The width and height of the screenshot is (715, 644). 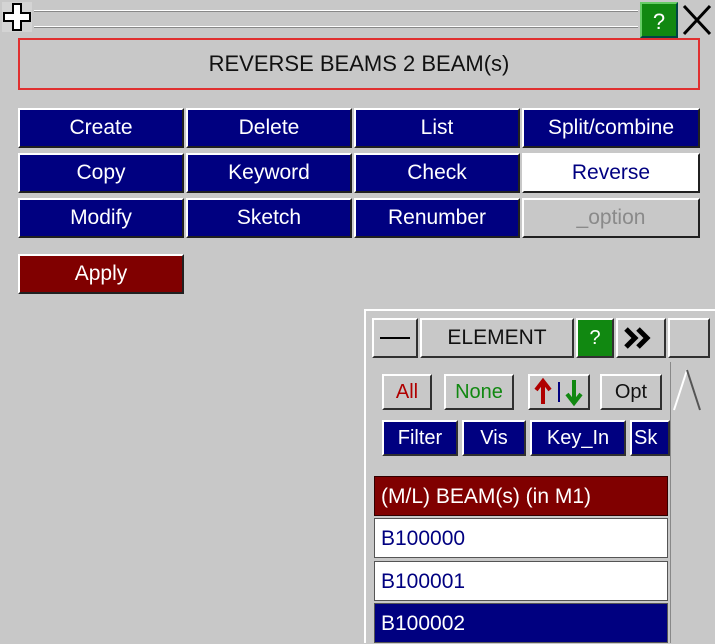 I want to click on split-combine-button: Split/combine, so click(x=611, y=128).